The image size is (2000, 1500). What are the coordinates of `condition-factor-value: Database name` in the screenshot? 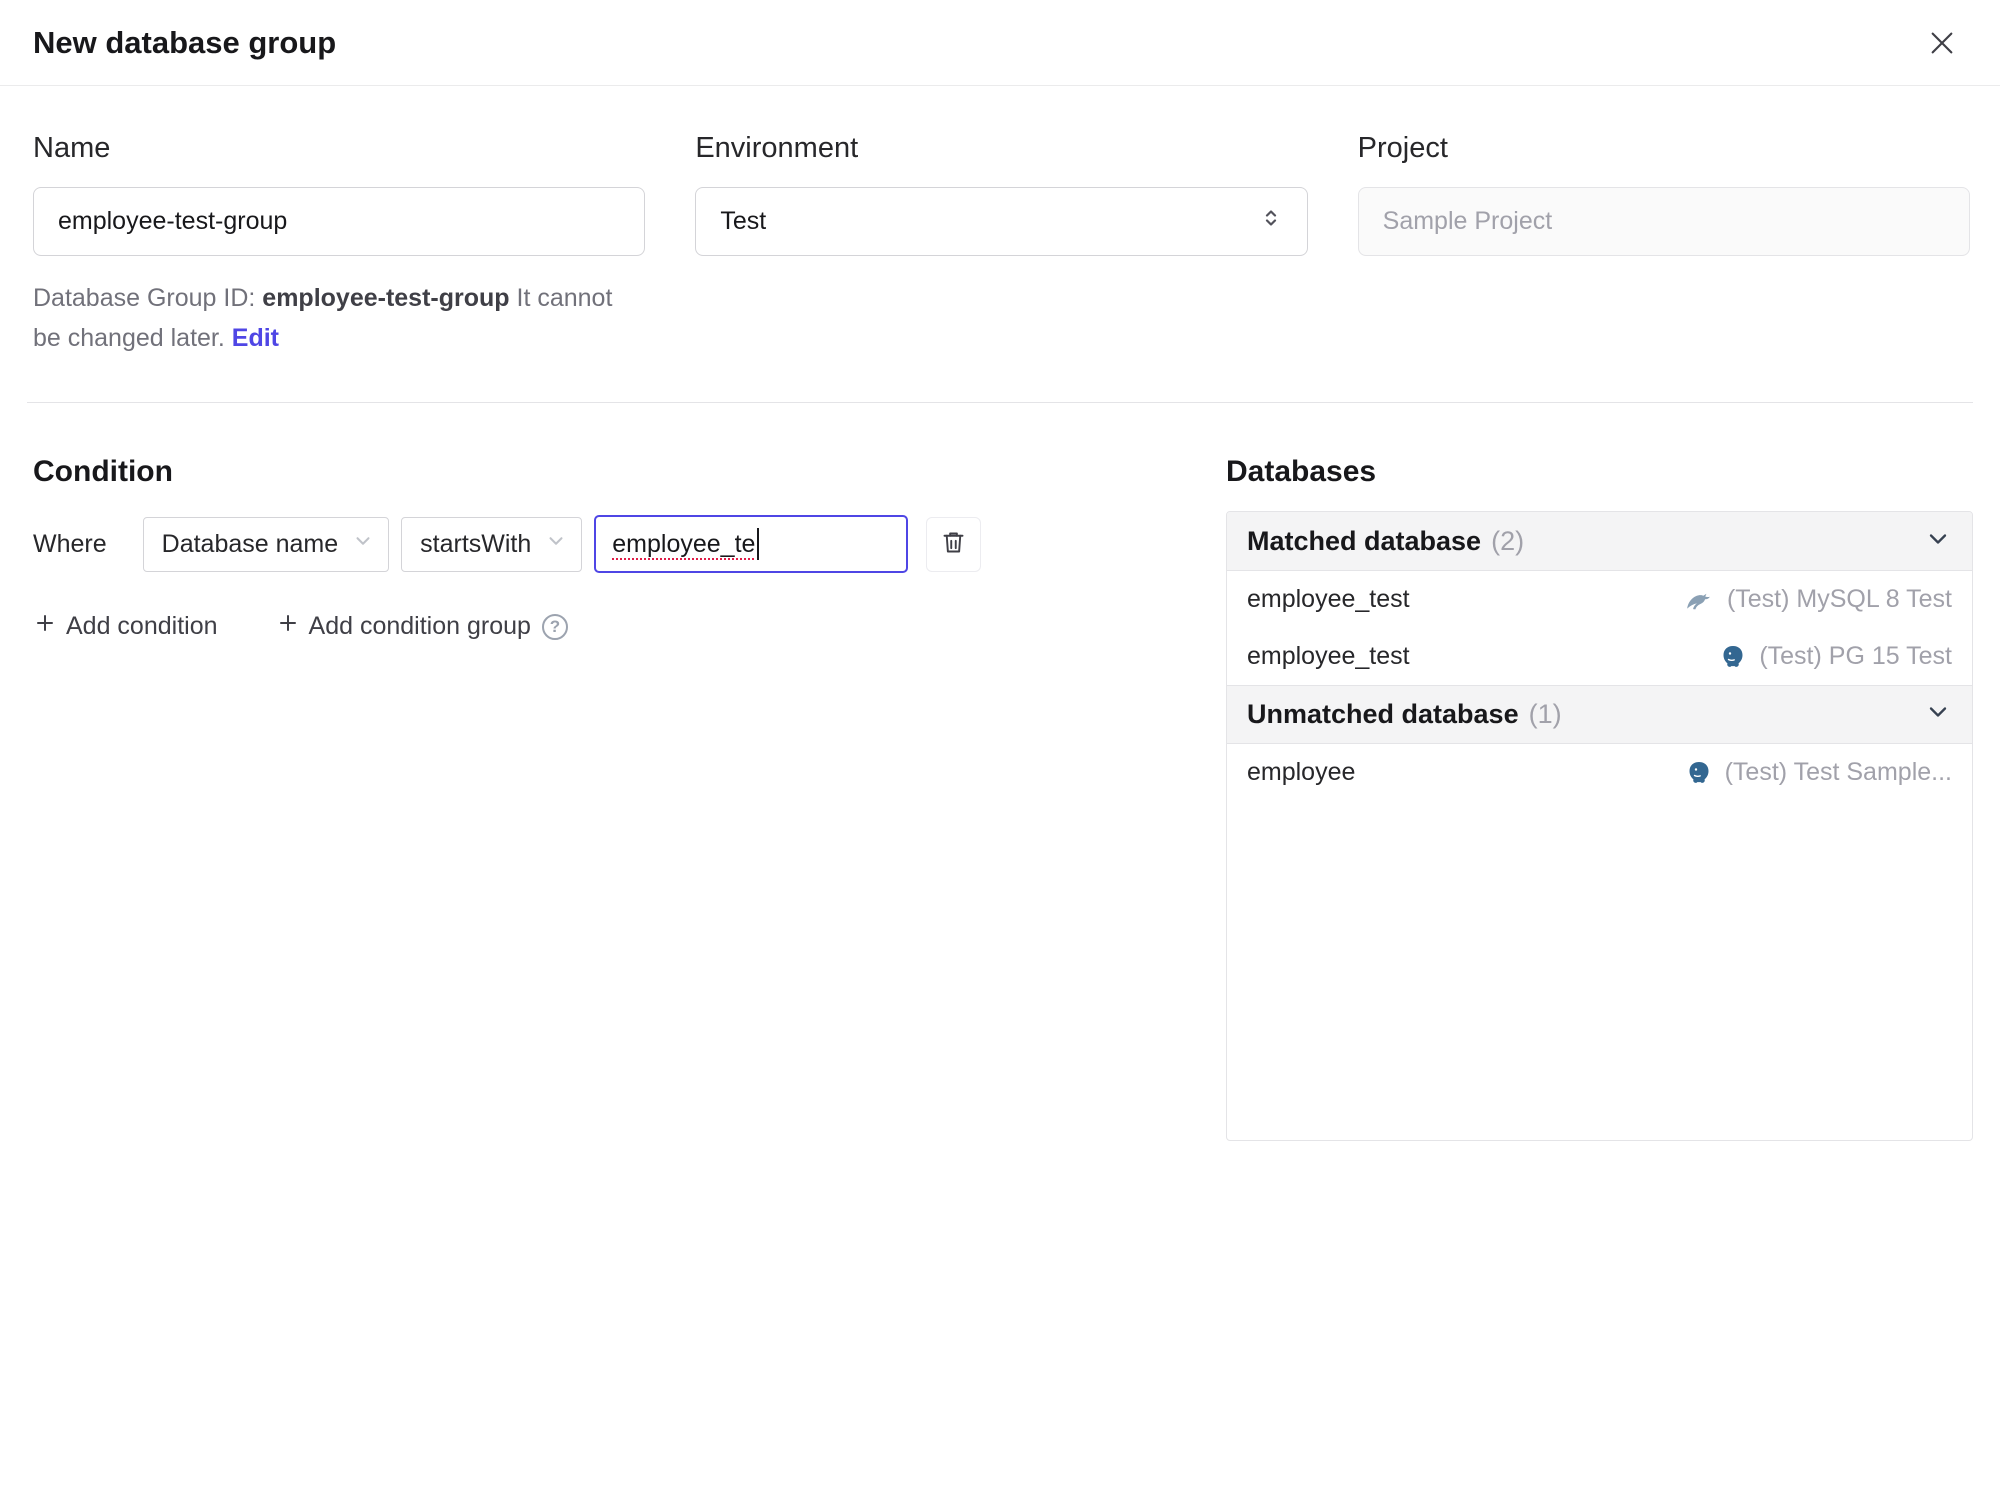 It's located at (250, 543).